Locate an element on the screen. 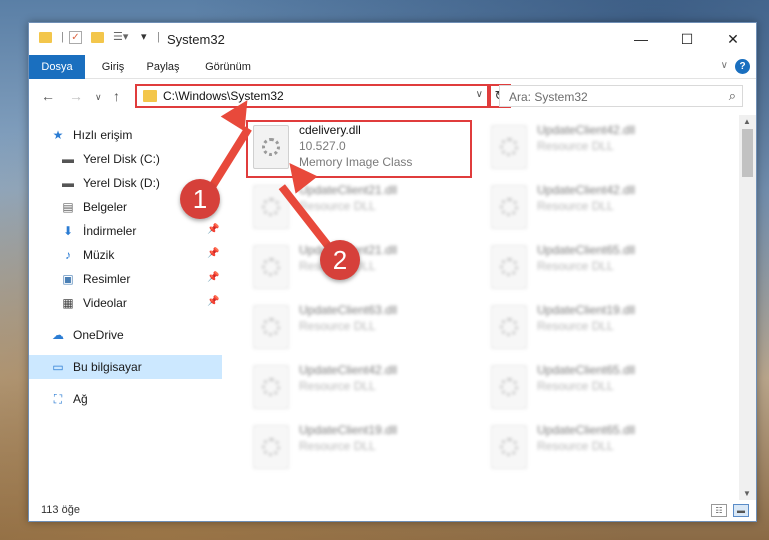 Image resolution: width=769 pixels, height=540 pixels. chevron-down-icon: ∨ is located at coordinates (479, 94).